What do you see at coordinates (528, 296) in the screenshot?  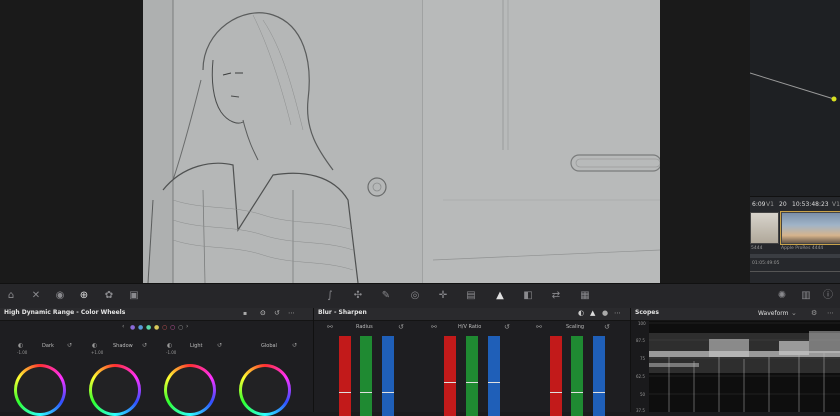 I see `key-icon: ◧` at bounding box center [528, 296].